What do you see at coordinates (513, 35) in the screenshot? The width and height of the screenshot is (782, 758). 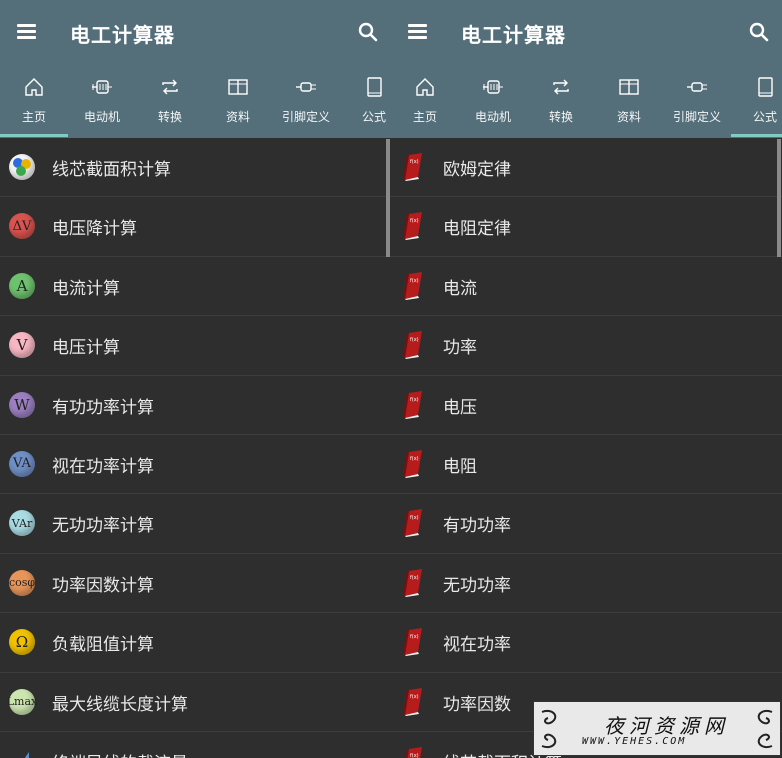 I see `app-title: 电工计算器` at bounding box center [513, 35].